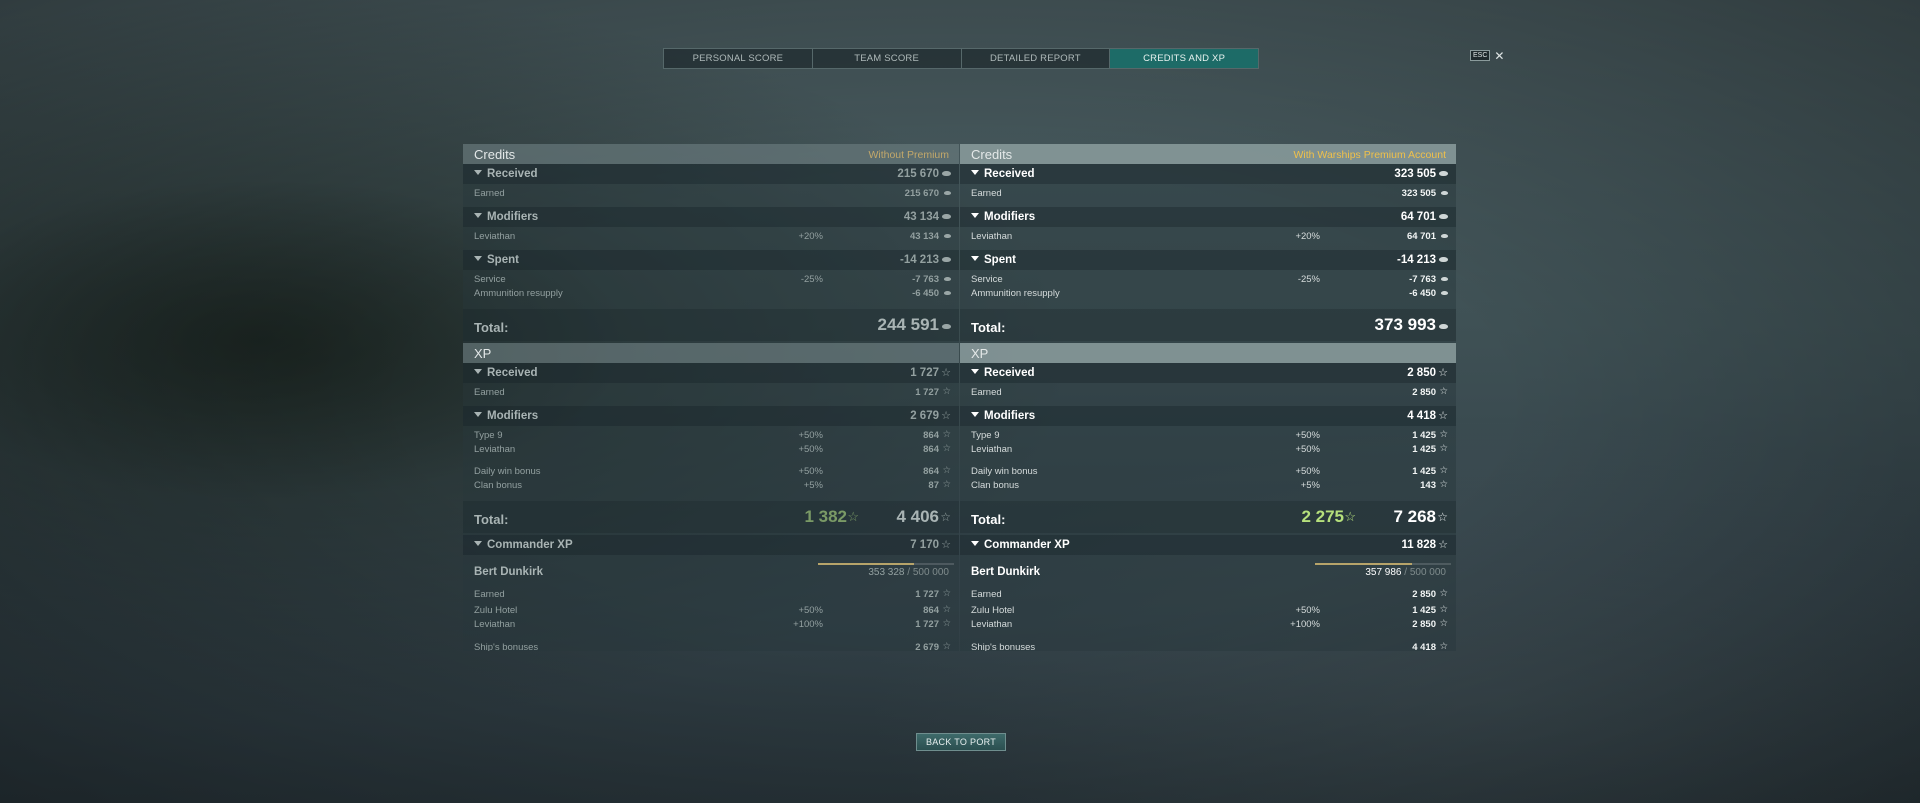 The height and width of the screenshot is (803, 1920). I want to click on commander-xp-group: Commander XP 7 170 ☆, so click(711, 545).